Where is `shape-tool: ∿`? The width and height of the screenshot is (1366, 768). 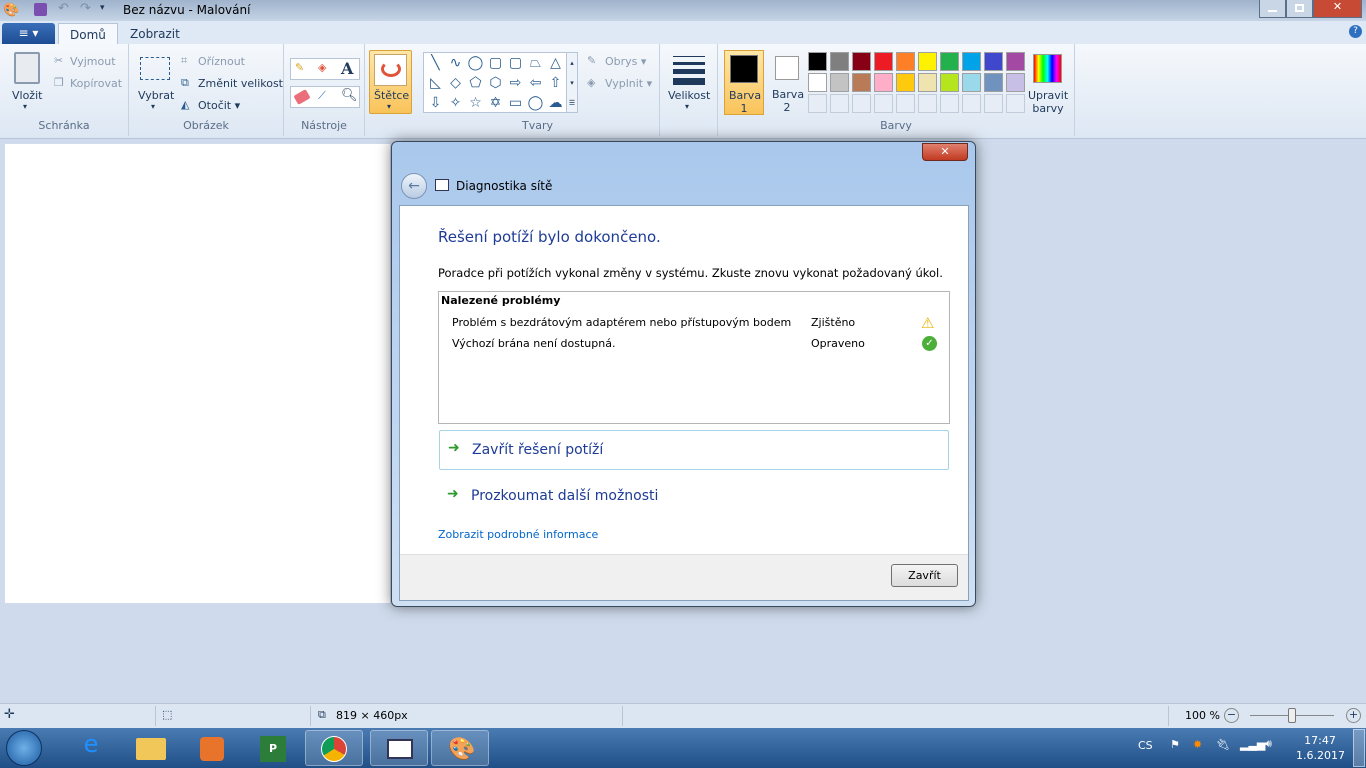
shape-tool: ∿ is located at coordinates (455, 63).